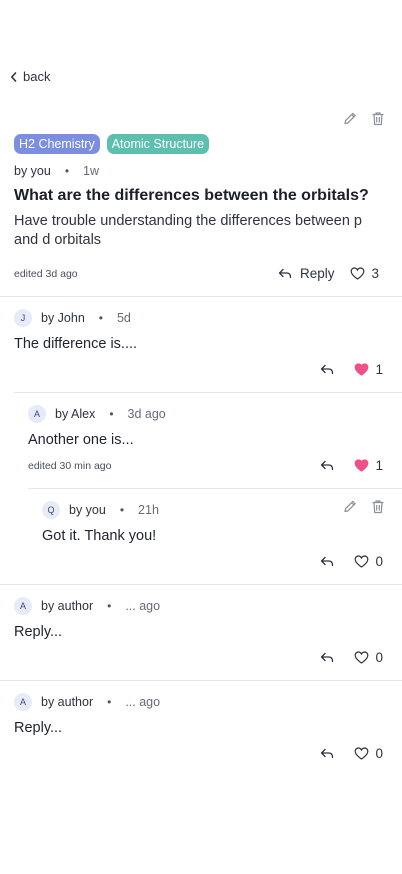  Describe the element at coordinates (51, 510) in the screenshot. I see `avatar: Q` at that location.